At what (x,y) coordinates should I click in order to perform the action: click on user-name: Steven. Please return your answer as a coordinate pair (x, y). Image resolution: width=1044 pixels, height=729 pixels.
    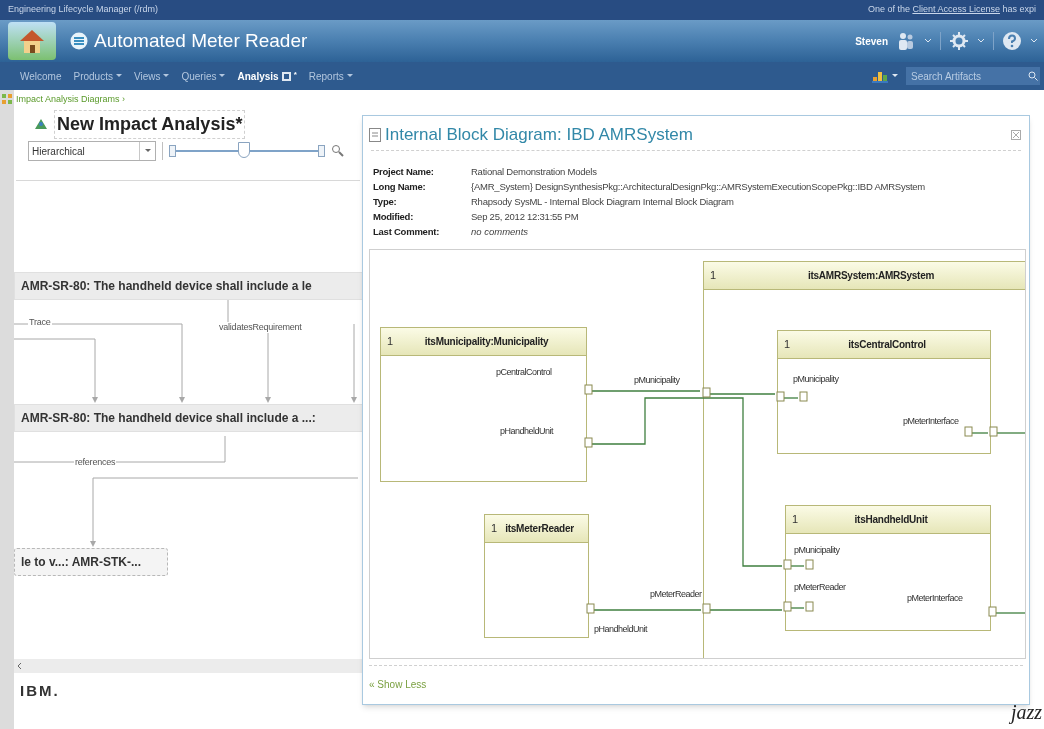
    Looking at the image, I should click on (871, 41).